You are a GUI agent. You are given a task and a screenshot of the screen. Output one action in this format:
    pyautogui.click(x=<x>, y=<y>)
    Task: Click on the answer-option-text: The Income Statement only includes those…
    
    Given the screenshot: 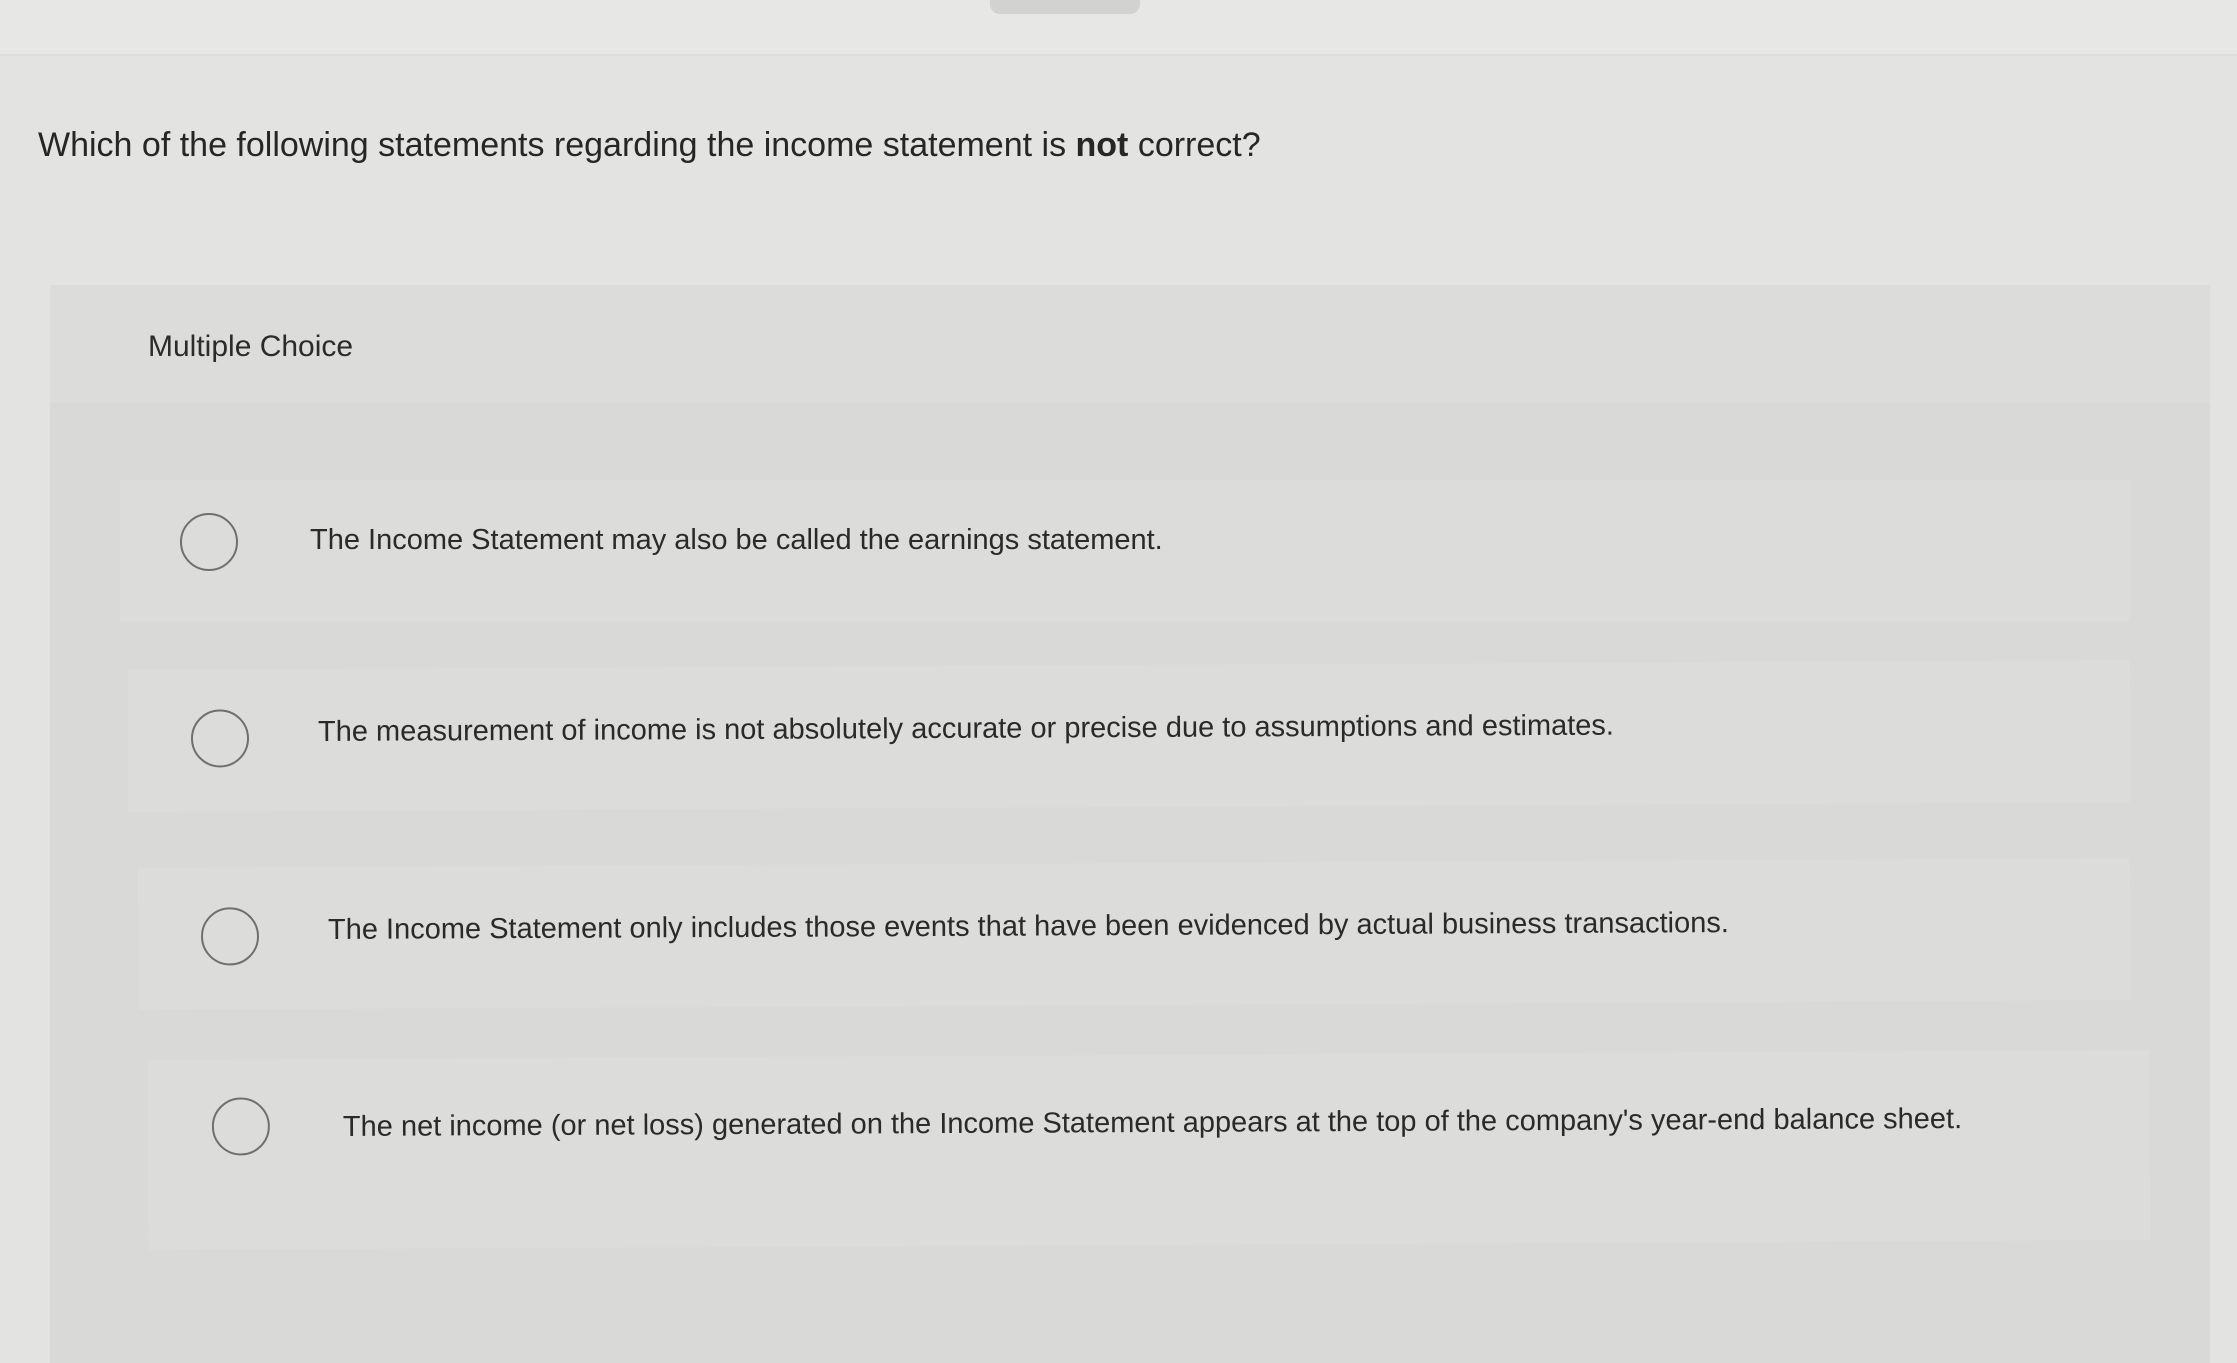 What is the action you would take?
    pyautogui.click(x=1028, y=926)
    